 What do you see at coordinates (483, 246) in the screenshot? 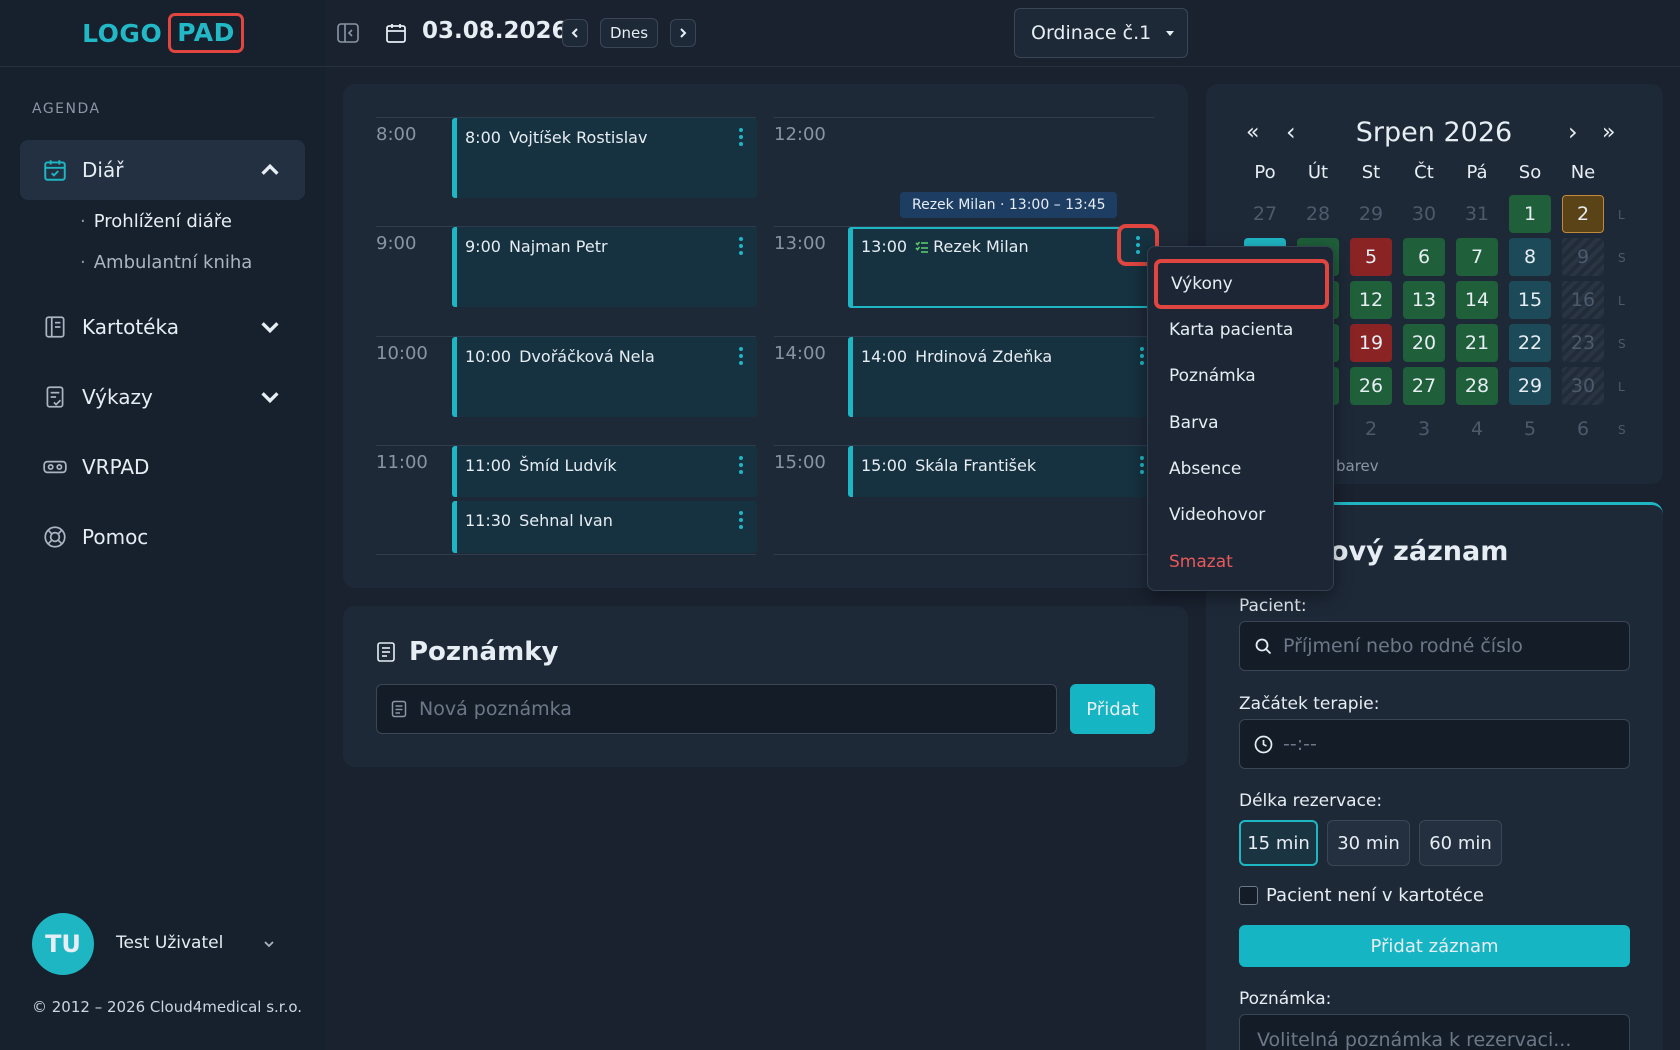
I see `appointment-time: 9:00` at bounding box center [483, 246].